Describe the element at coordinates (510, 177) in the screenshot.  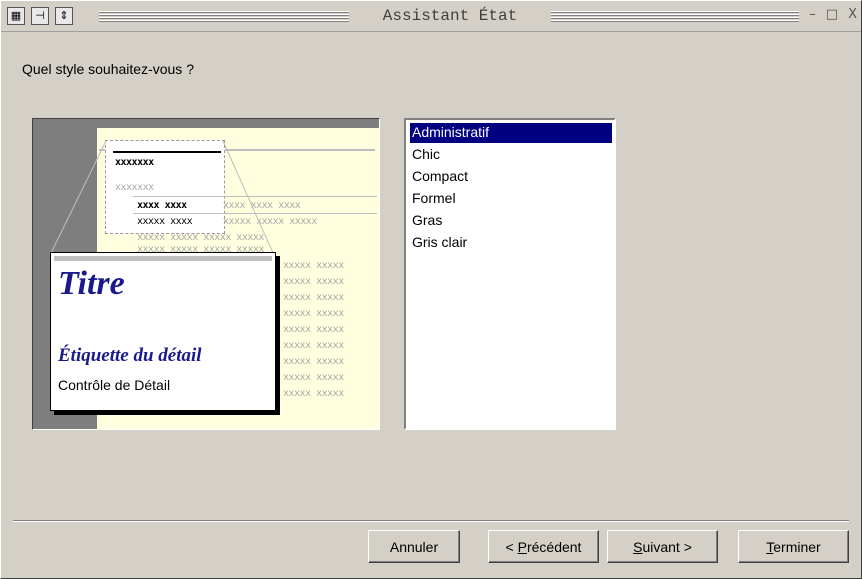
I see `style-item: Compact` at that location.